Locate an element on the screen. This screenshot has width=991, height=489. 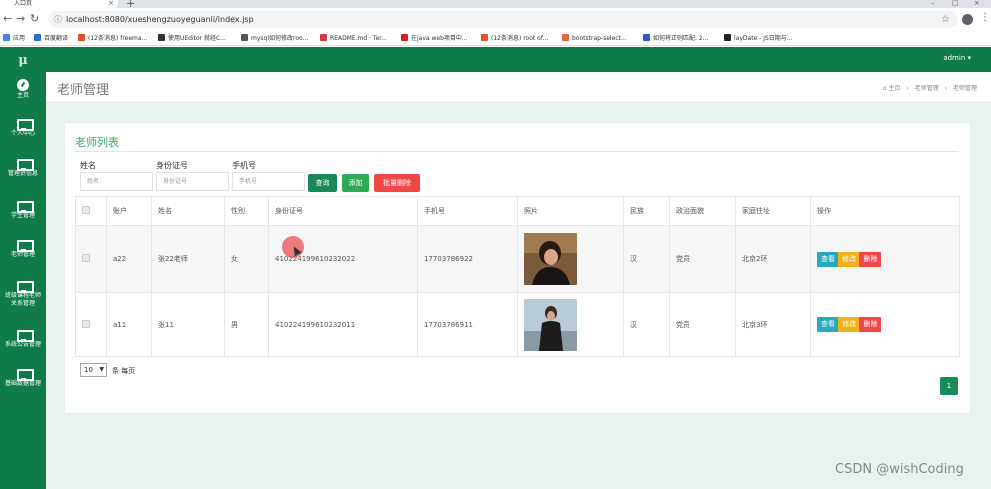
column-header: 操作 is located at coordinates (885, 211).